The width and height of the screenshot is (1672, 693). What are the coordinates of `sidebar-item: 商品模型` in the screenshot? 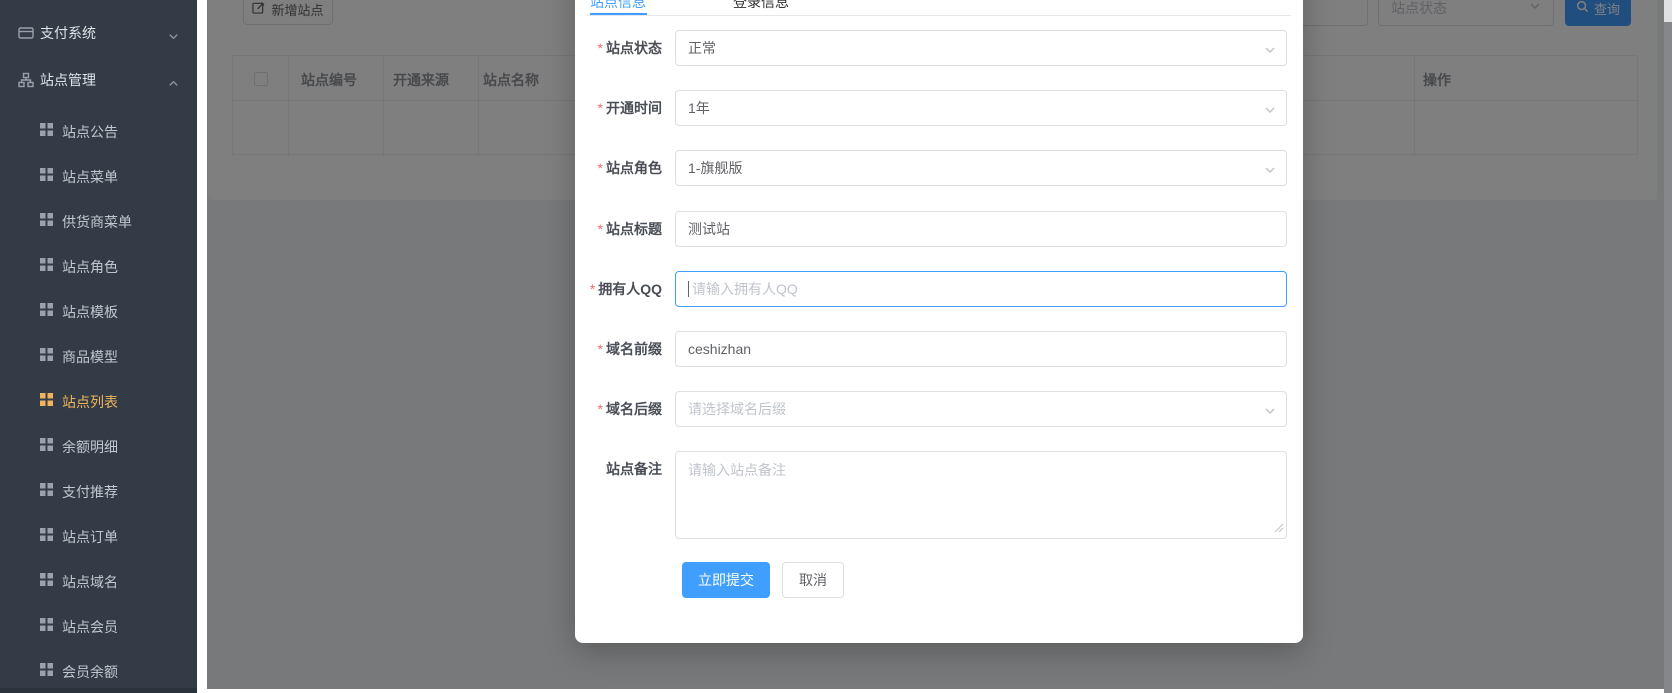 It's located at (98, 354).